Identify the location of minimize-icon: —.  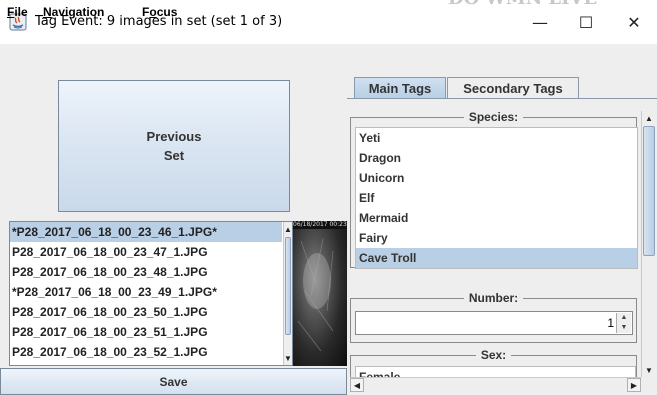
(540, 22).